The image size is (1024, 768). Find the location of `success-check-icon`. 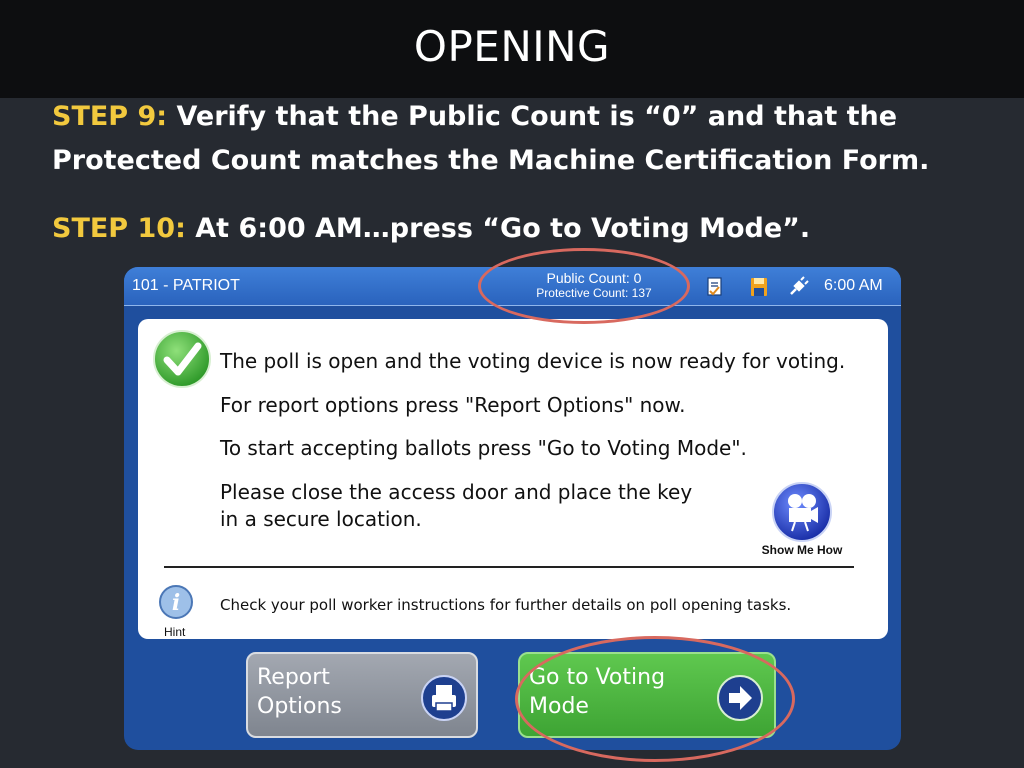

success-check-icon is located at coordinates (182, 359).